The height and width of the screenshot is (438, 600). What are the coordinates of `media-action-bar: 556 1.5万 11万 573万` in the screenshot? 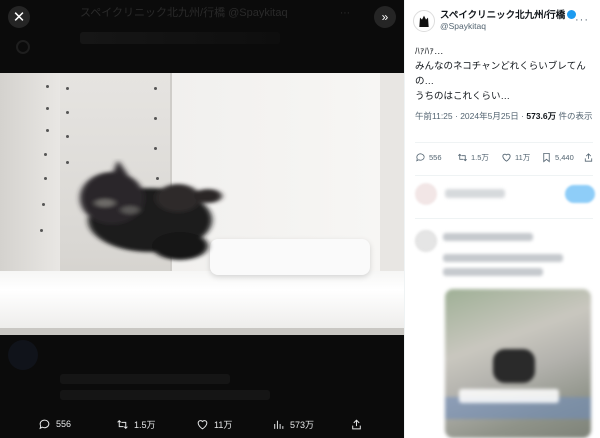 It's located at (202, 424).